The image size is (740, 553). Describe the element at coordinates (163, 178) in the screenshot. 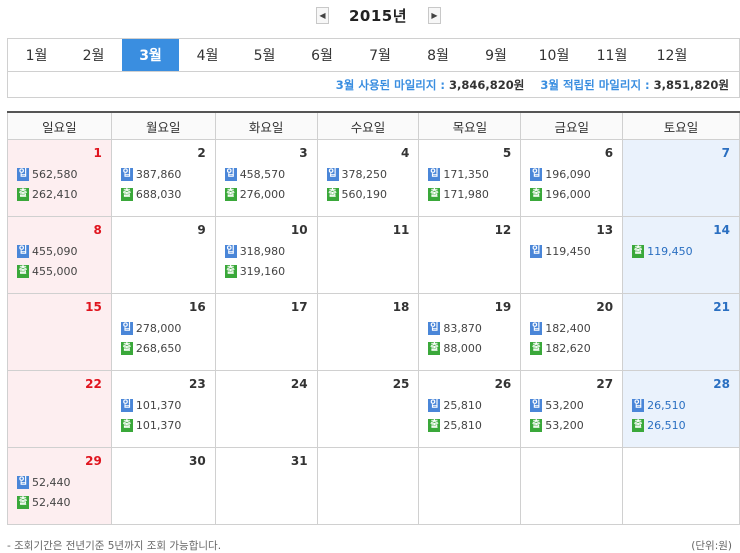

I see `calendar-day-cell: 2 입 387,860 출 688,030` at that location.